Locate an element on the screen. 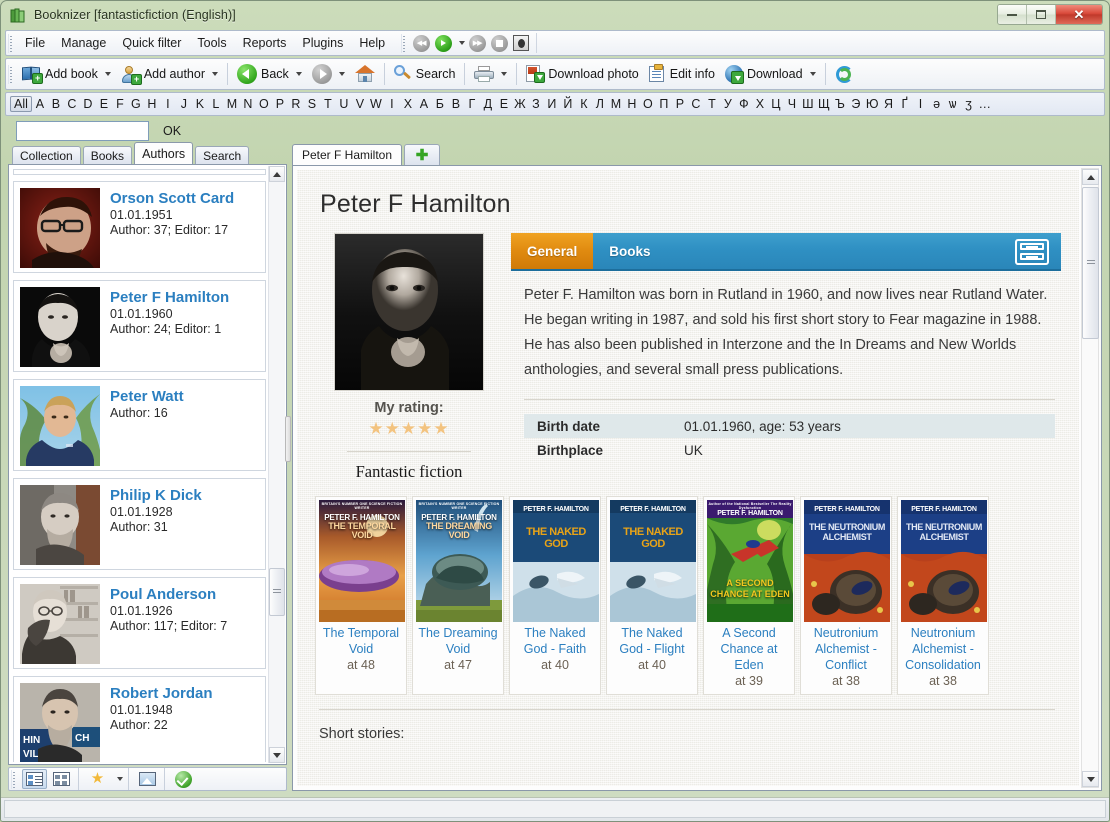 The height and width of the screenshot is (822, 1110). alpha-filter-12: M is located at coordinates (232, 104).